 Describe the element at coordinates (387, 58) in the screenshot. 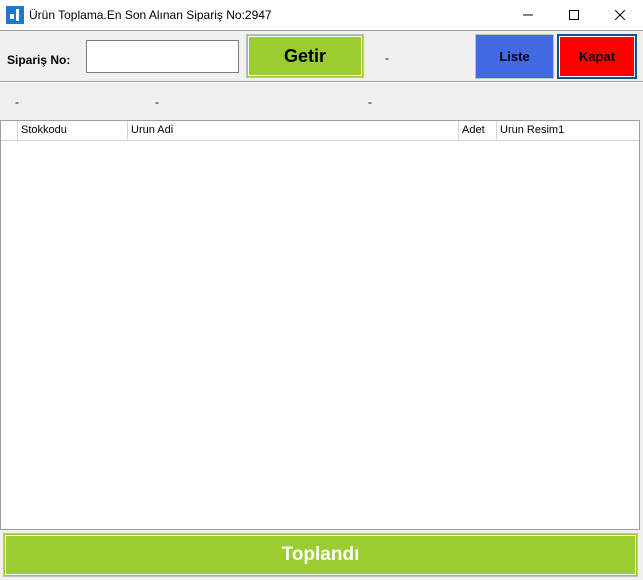

I see `order-status-text: -` at that location.